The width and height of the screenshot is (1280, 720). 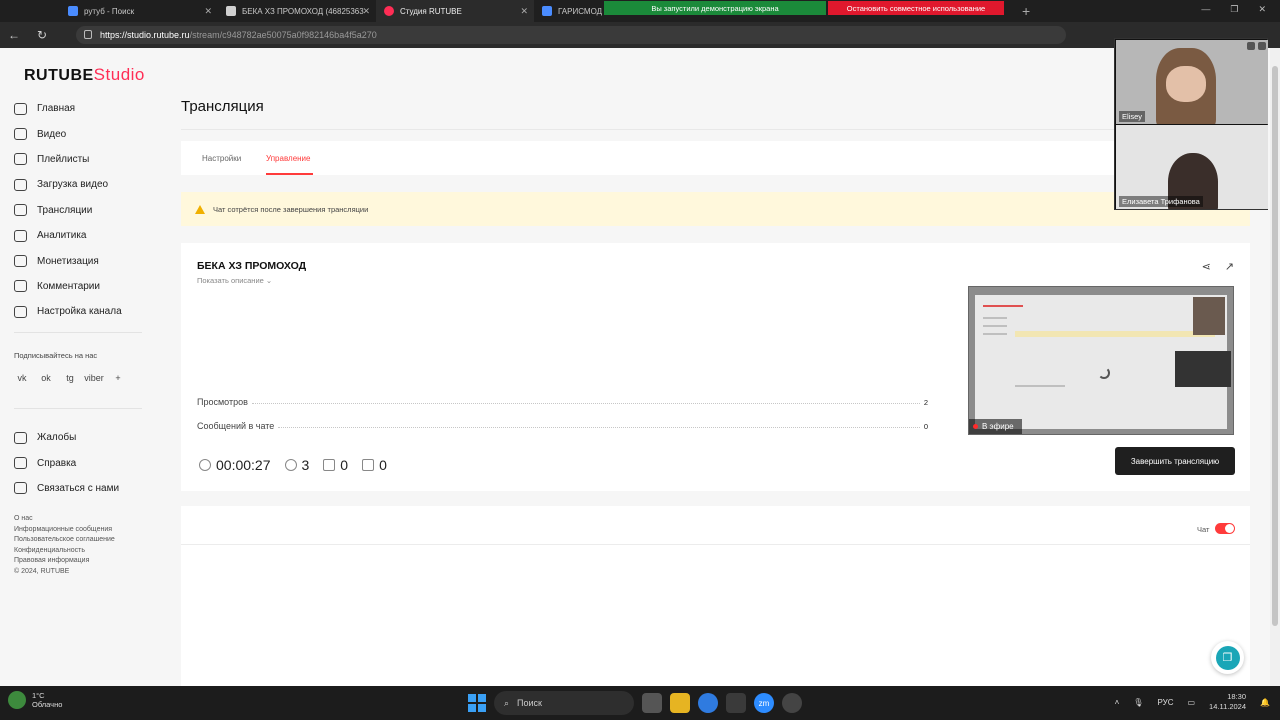 What do you see at coordinates (84, 437) in the screenshot?
I see `sidebar-item-complaints: Жалобы` at bounding box center [84, 437].